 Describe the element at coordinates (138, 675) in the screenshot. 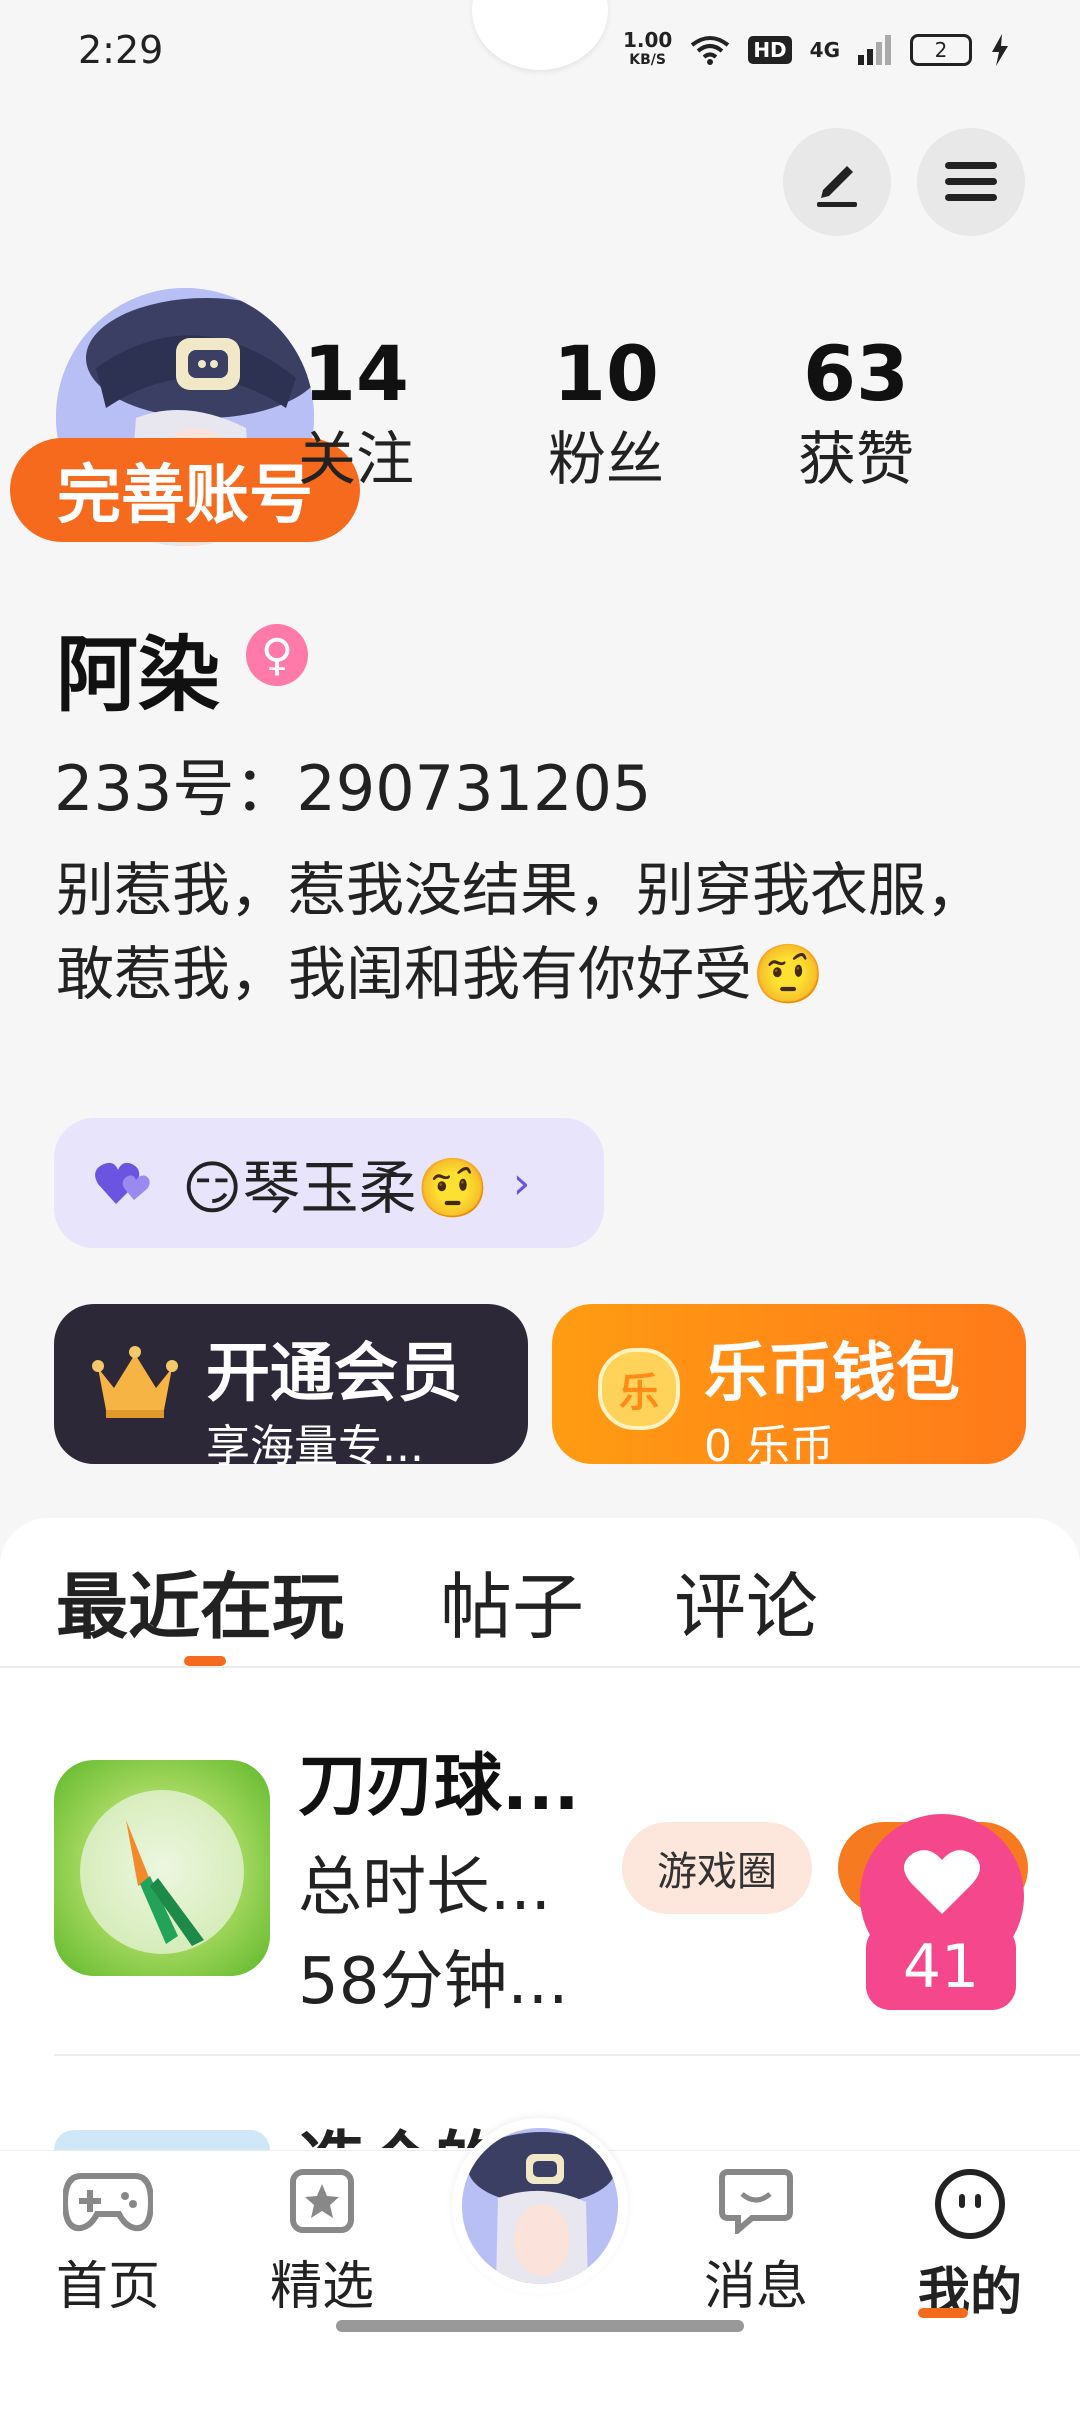

I see `username: 阿染` at that location.